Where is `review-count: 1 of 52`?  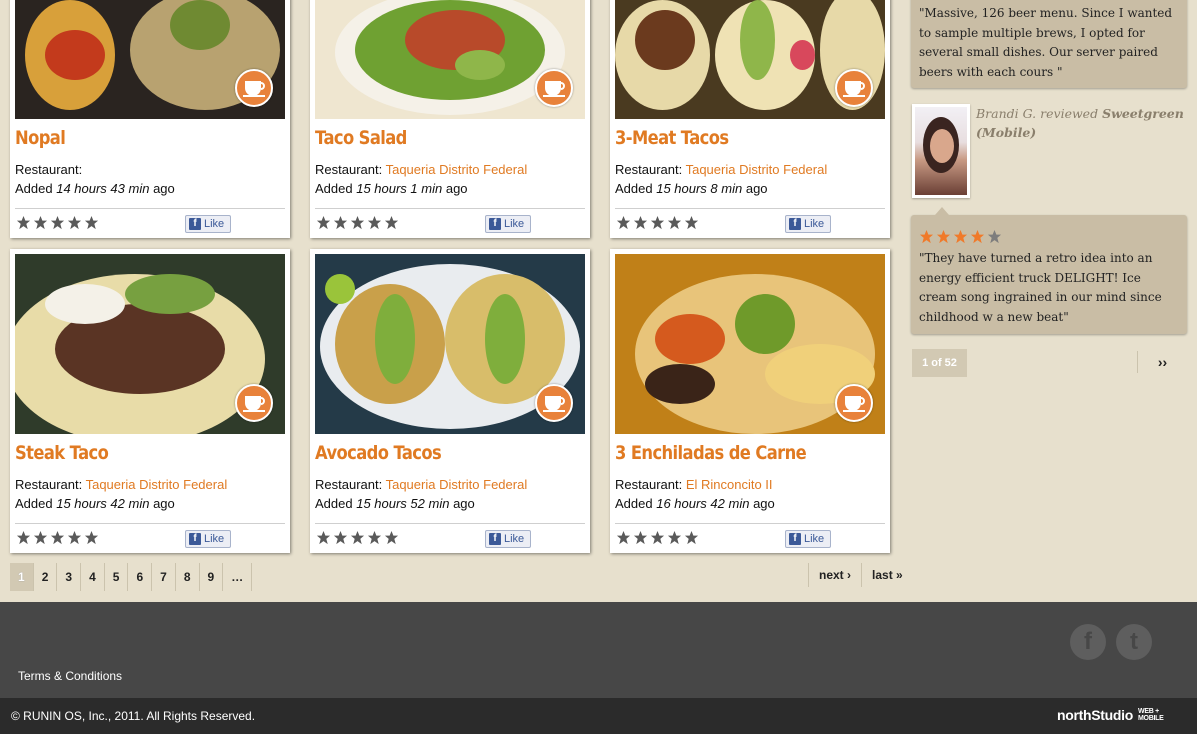
review-count: 1 of 52 is located at coordinates (939, 363).